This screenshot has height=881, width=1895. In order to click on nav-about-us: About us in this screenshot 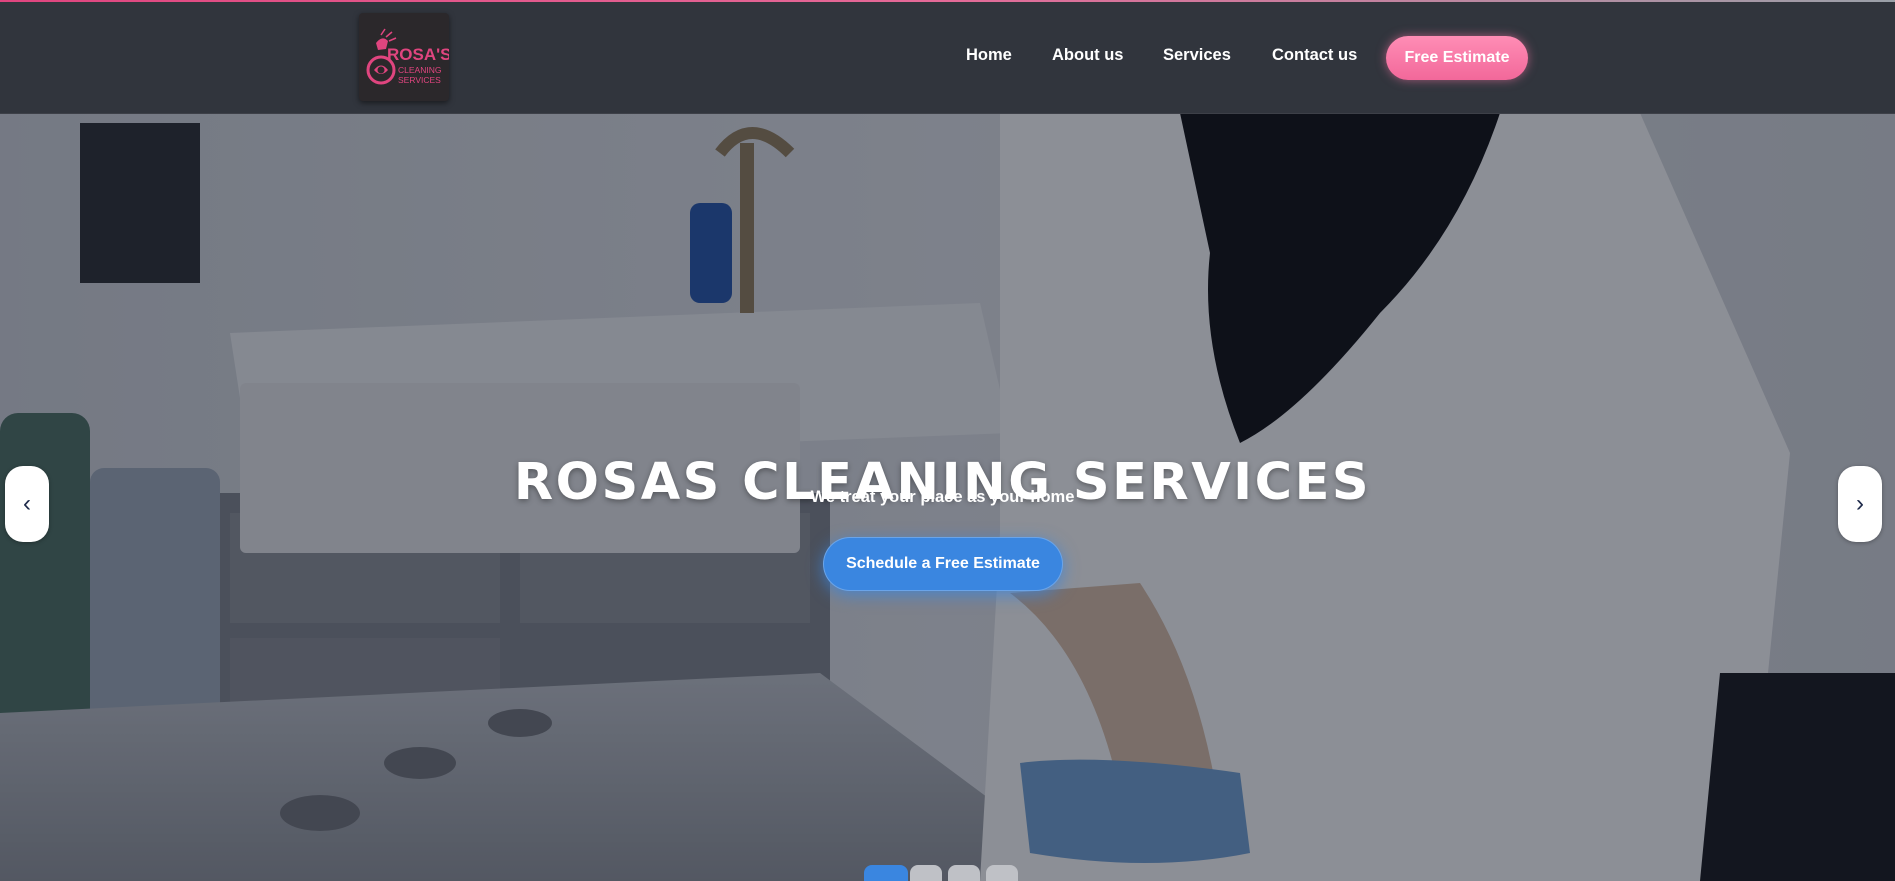, I will do `click(1088, 55)`.